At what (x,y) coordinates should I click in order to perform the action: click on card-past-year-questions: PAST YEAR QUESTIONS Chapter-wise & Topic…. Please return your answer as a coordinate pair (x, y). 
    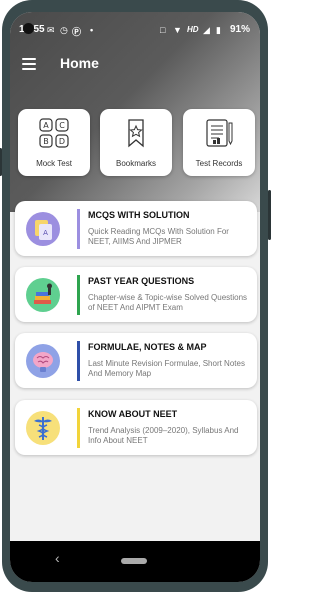
    Looking at the image, I should click on (136, 294).